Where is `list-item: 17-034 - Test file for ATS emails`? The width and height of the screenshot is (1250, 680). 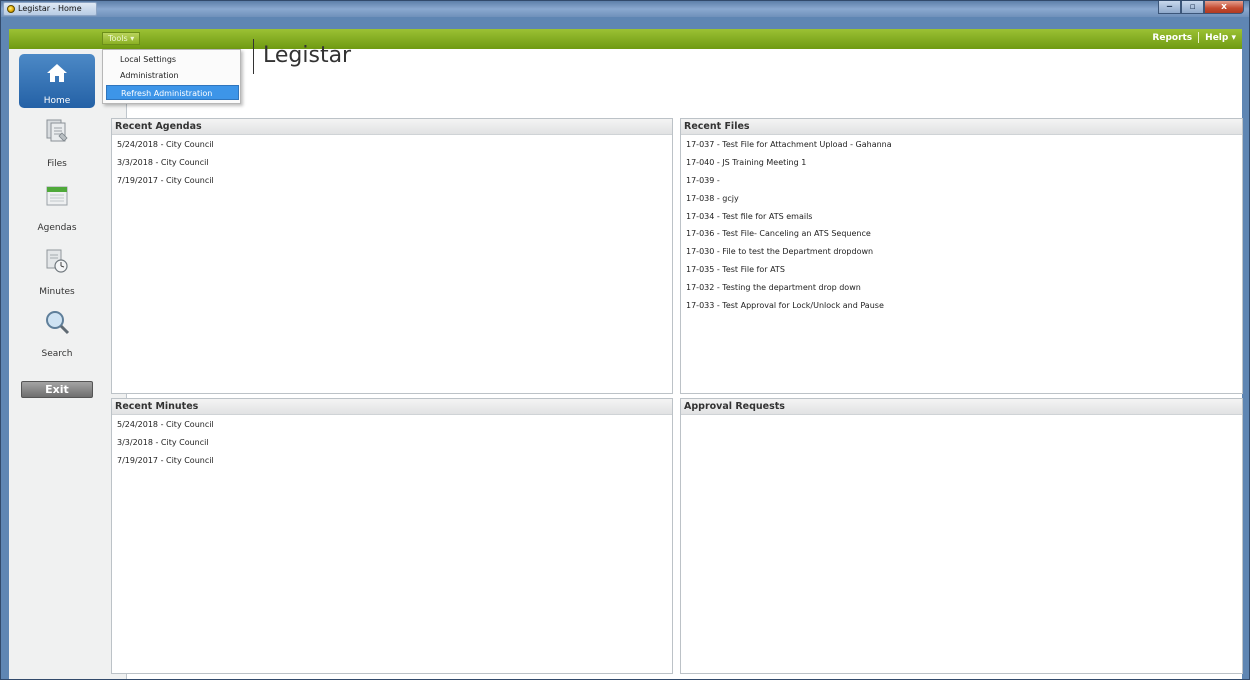
list-item: 17-034 - Test file for ATS emails is located at coordinates (964, 217).